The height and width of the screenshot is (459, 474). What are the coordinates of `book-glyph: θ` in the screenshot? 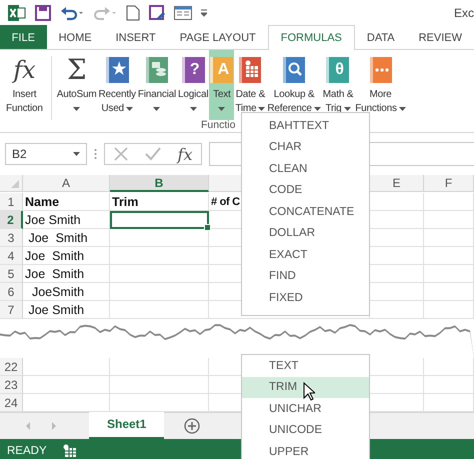 It's located at (339, 70).